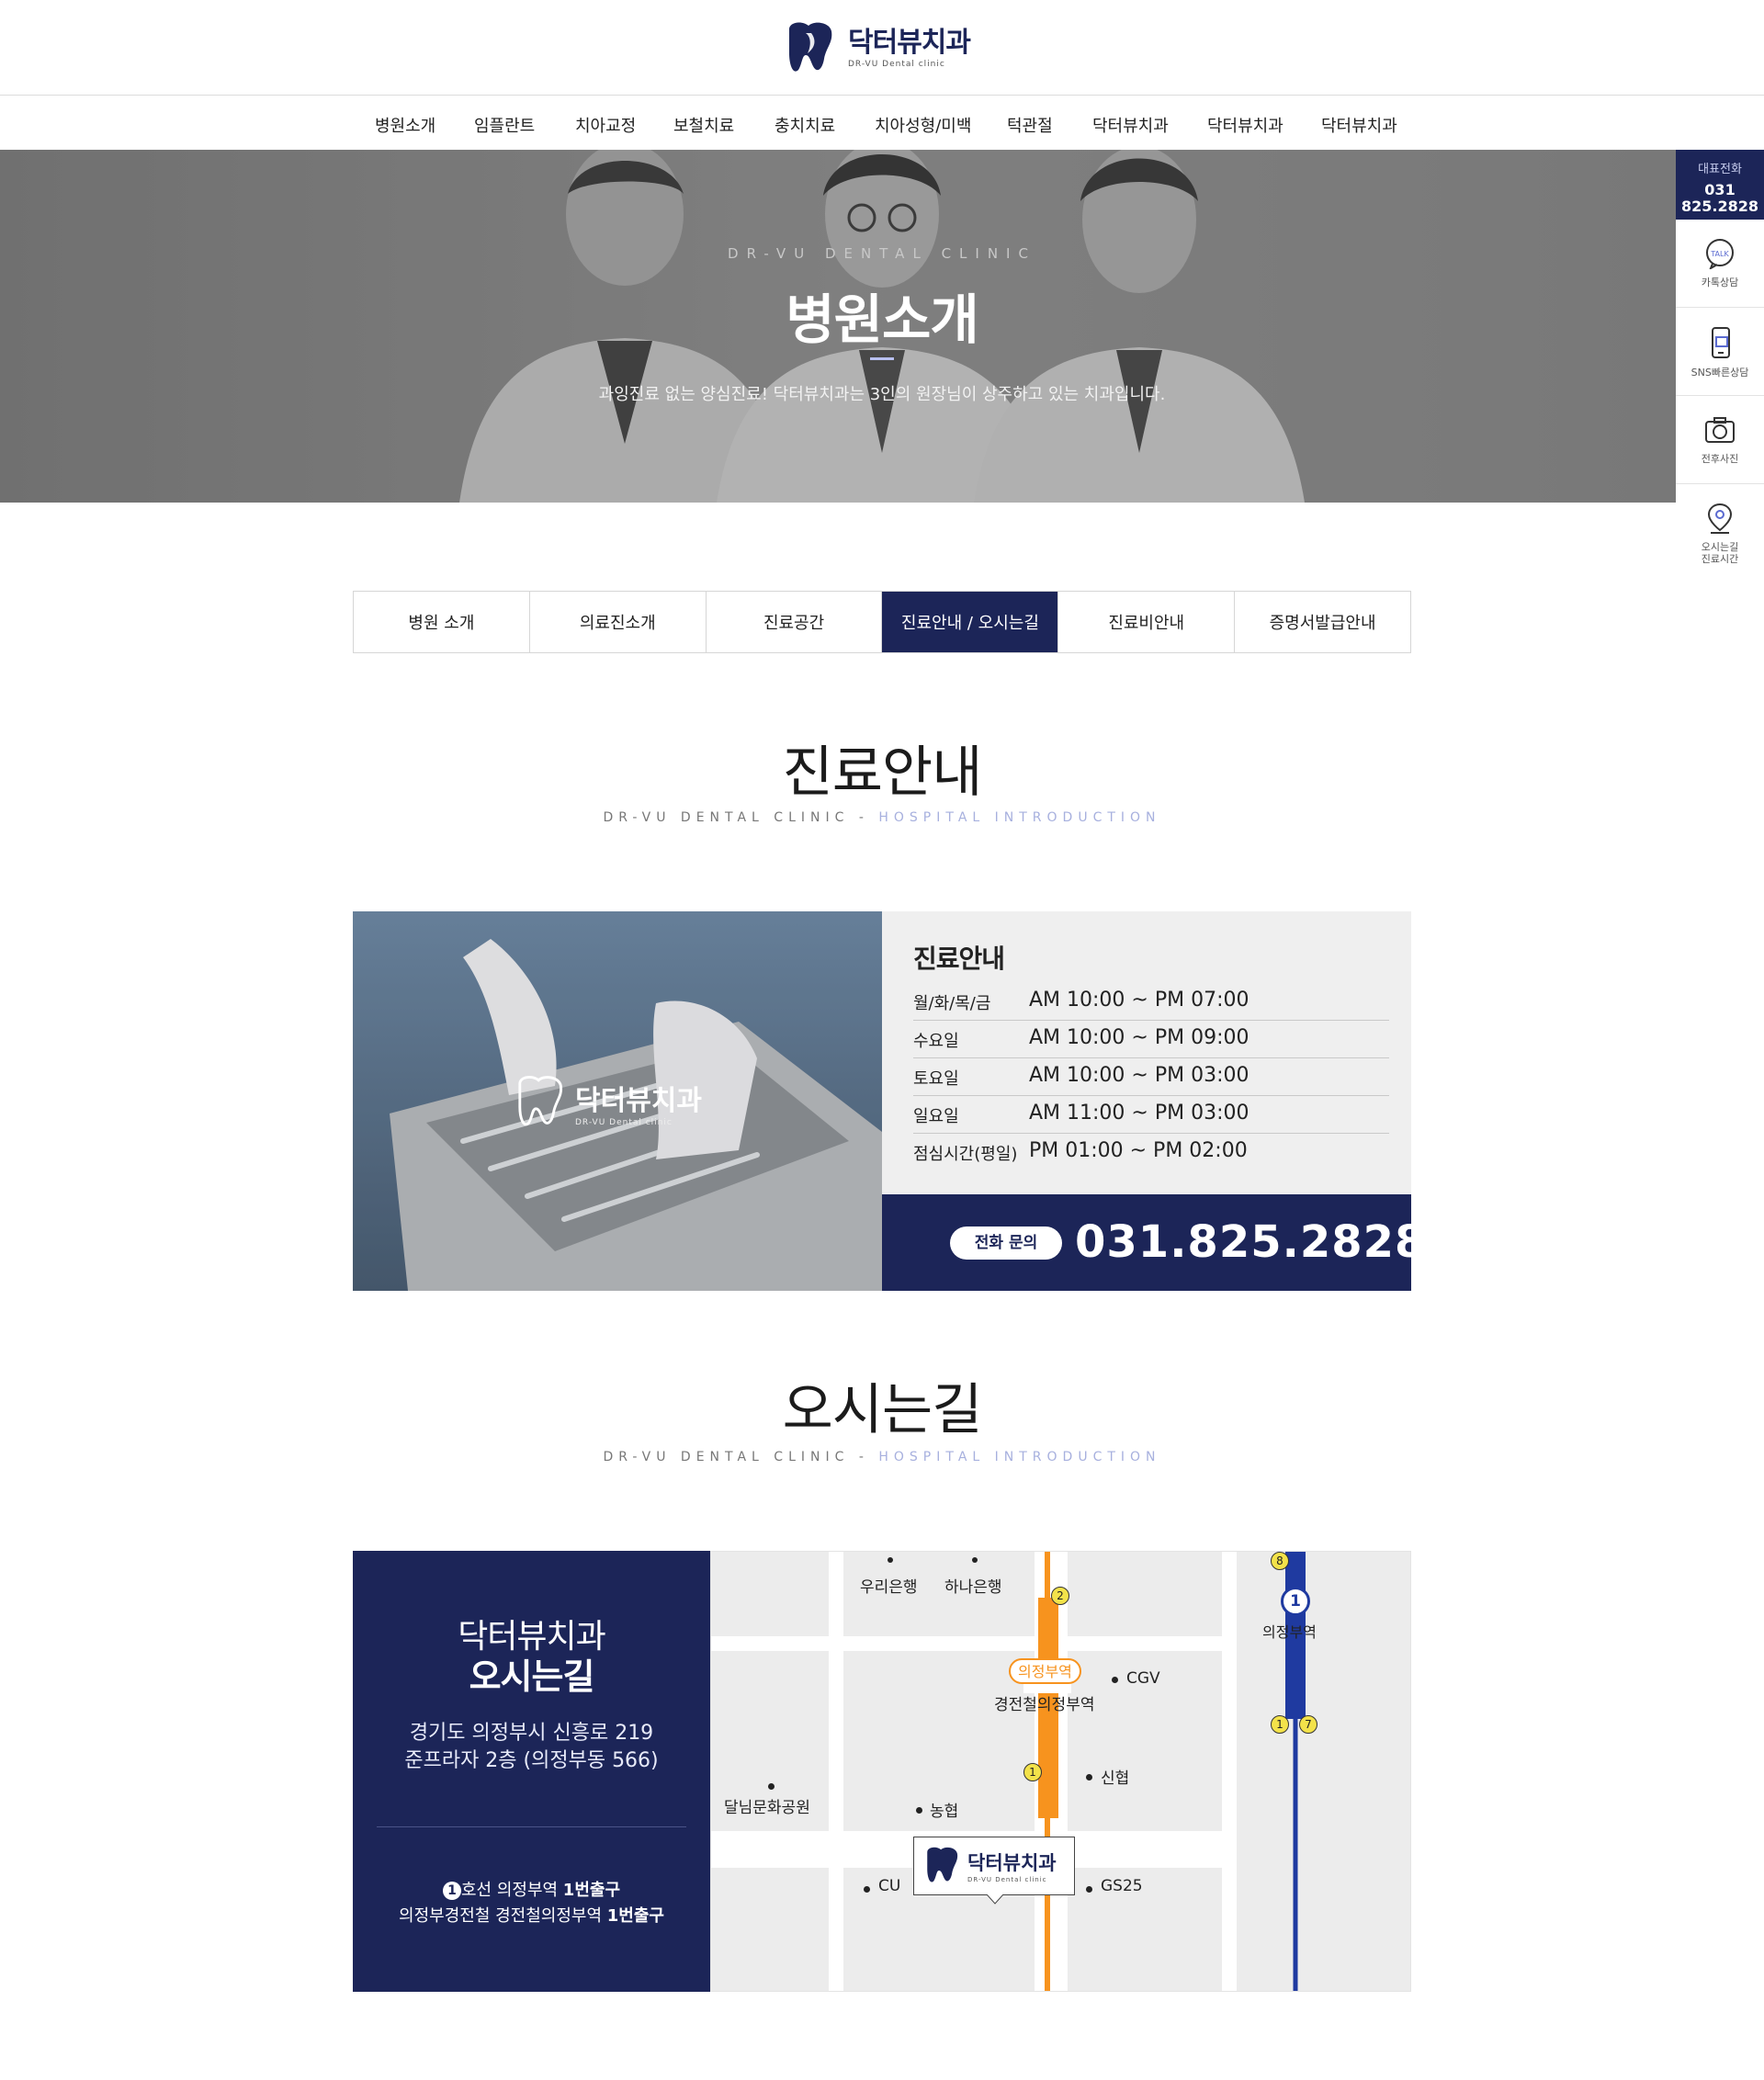 This screenshot has height=2080, width=1764. What do you see at coordinates (1359, 125) in the screenshot?
I see `nav-item-drvu-3: 닥터뷰치과` at bounding box center [1359, 125].